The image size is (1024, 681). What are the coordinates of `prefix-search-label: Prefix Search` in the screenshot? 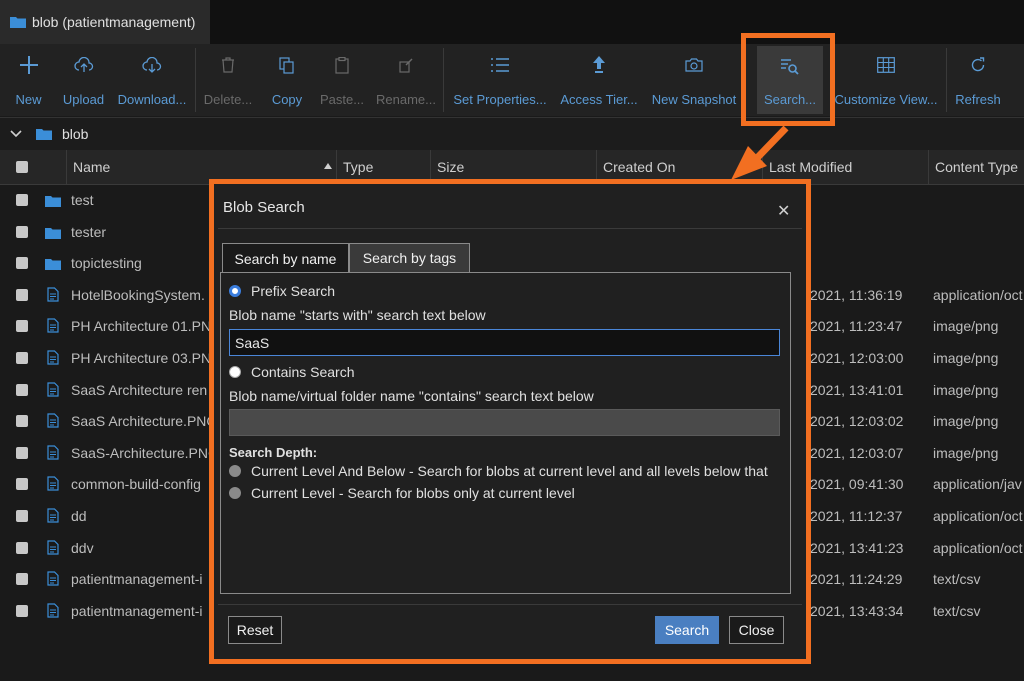 It's located at (293, 291).